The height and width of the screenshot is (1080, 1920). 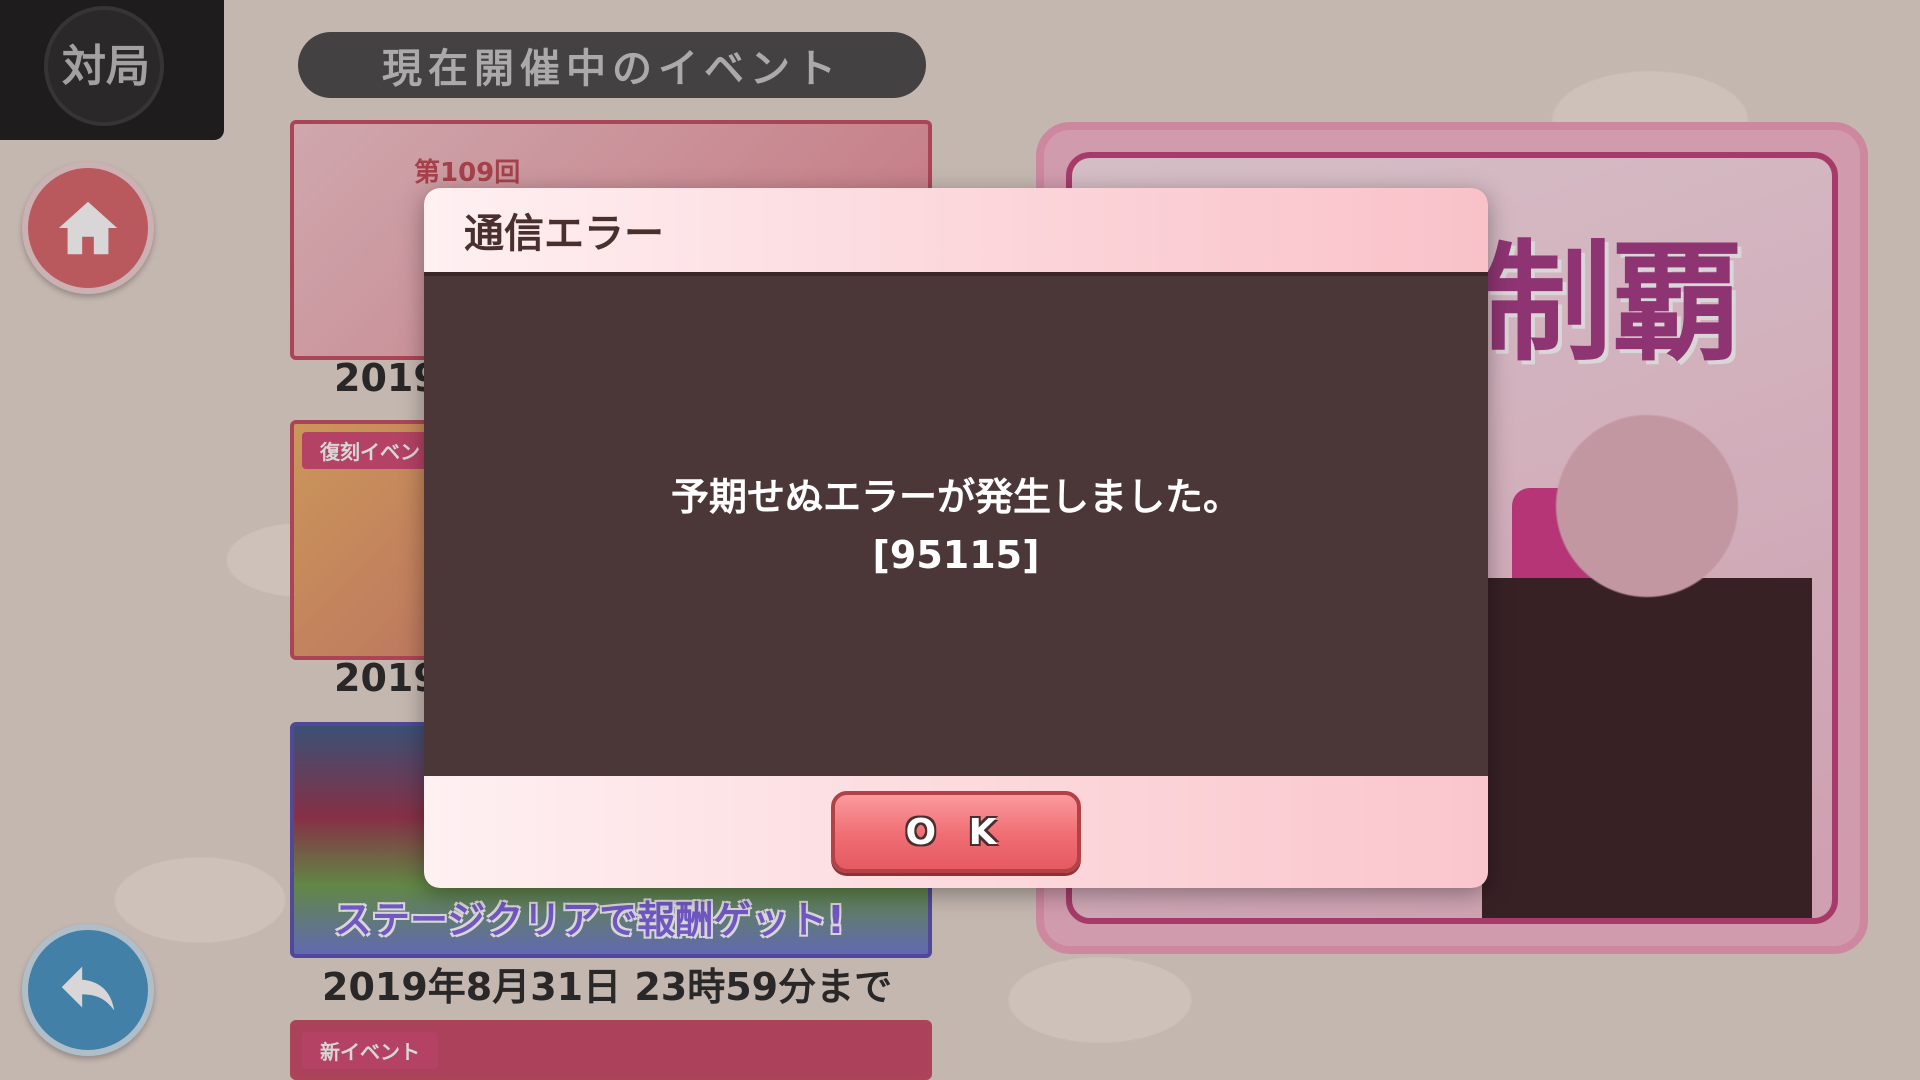 I want to click on dialog-footer: O K, so click(x=956, y=832).